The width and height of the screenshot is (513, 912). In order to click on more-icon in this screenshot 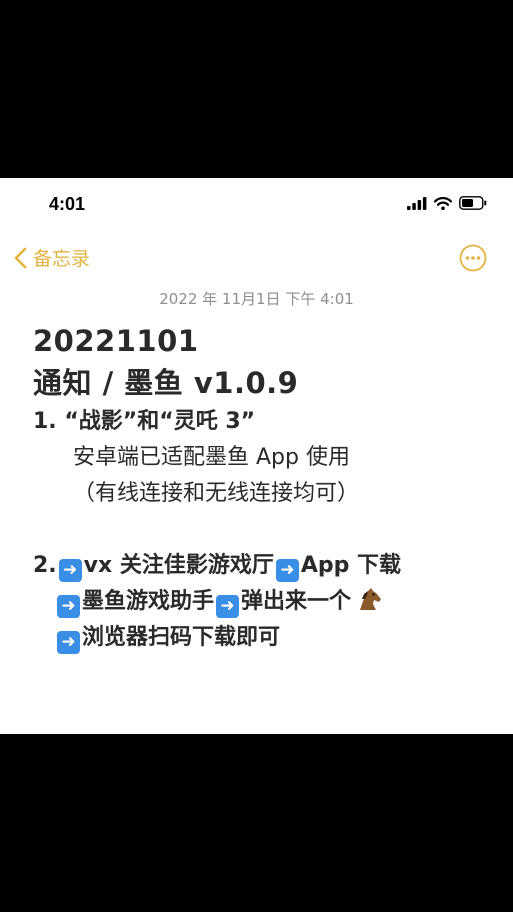, I will do `click(473, 258)`.